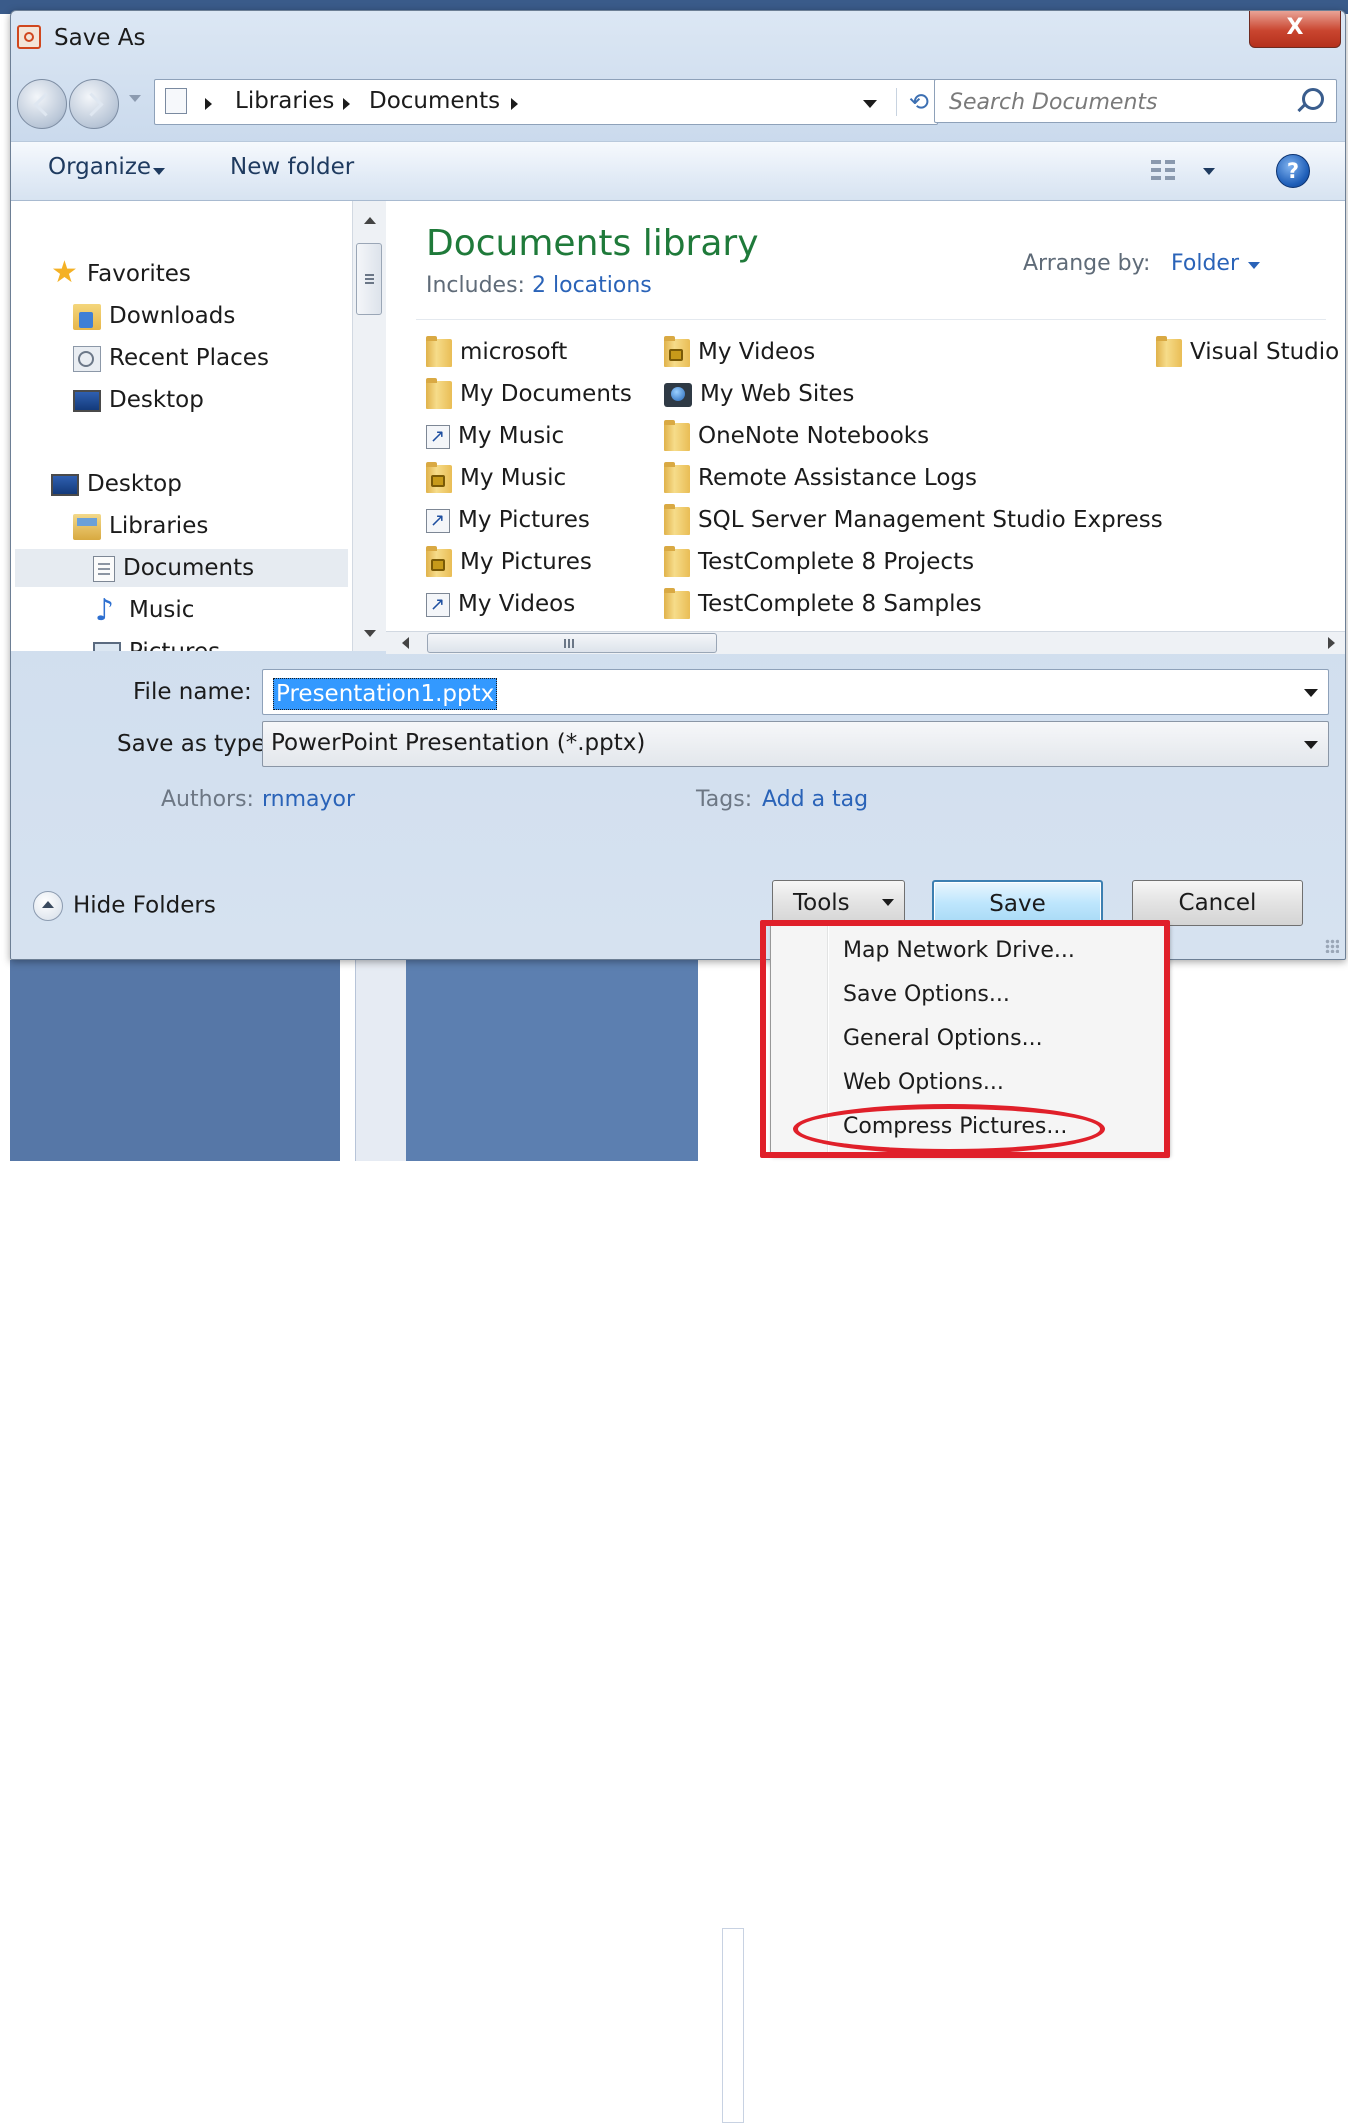 This screenshot has width=1348, height=2123. What do you see at coordinates (124, 906) in the screenshot?
I see `hide-folders-button: Hide Folders` at bounding box center [124, 906].